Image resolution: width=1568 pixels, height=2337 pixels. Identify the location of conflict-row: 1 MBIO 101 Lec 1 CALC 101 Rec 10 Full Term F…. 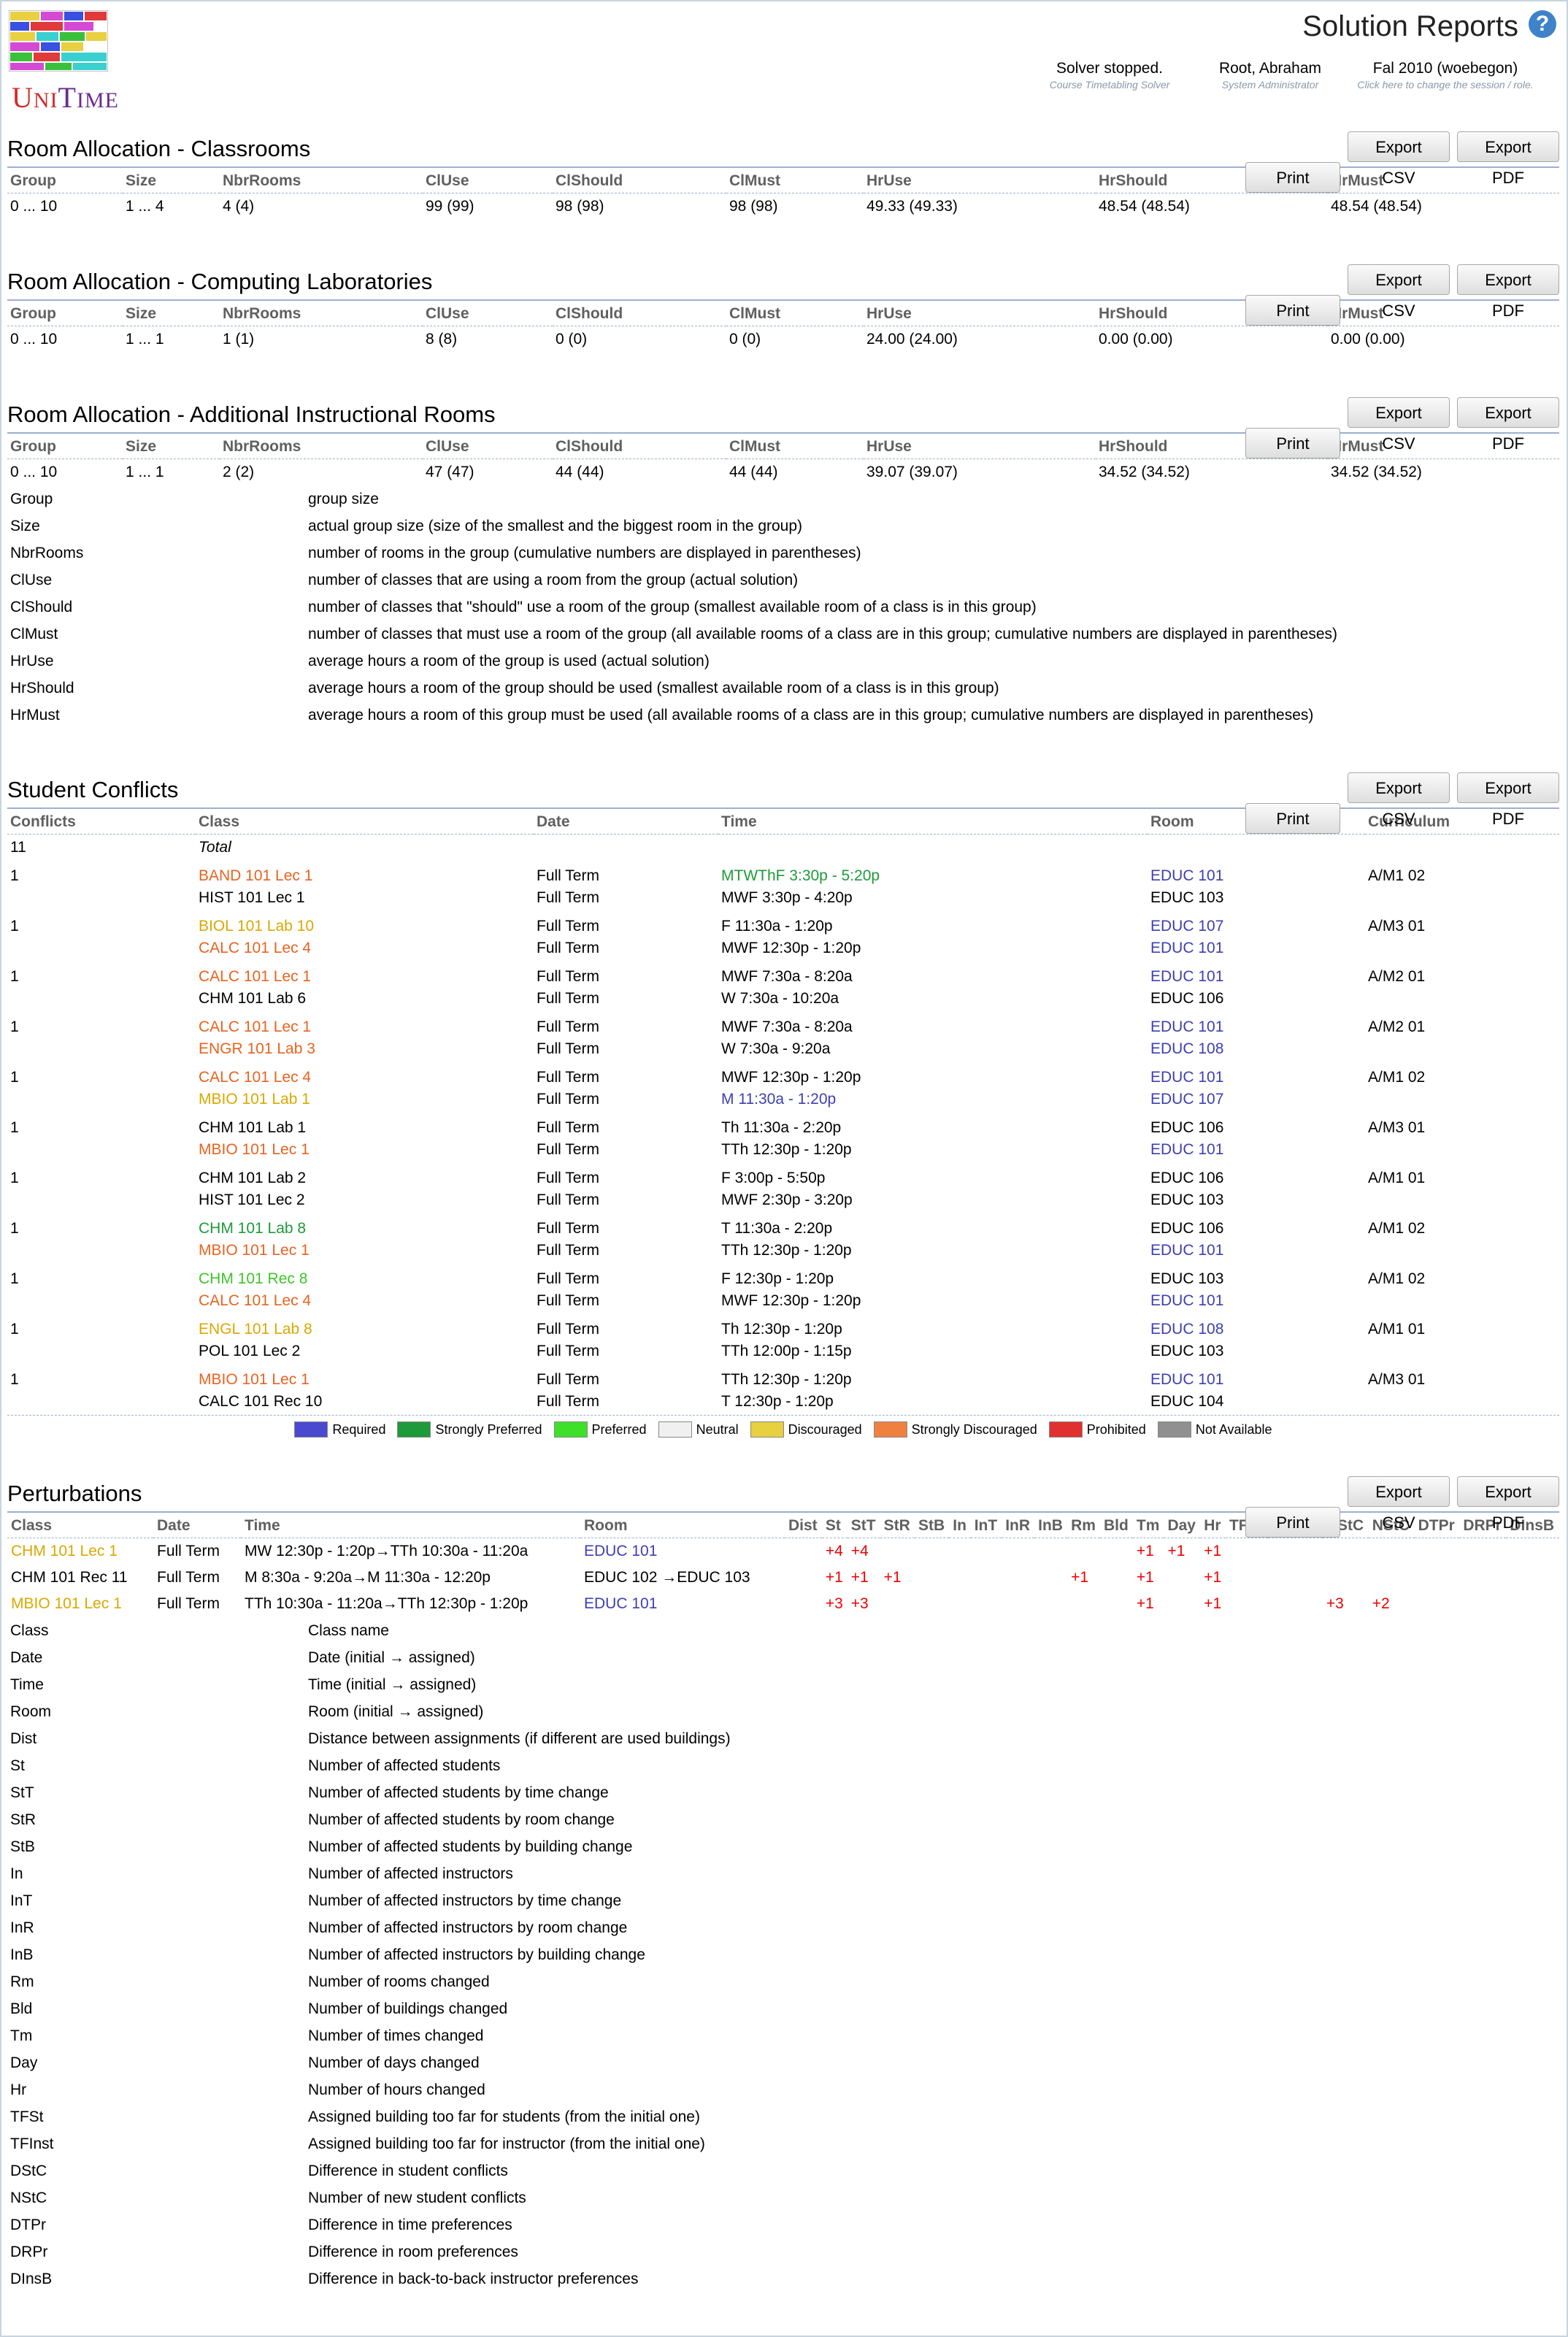
(783, 1390).